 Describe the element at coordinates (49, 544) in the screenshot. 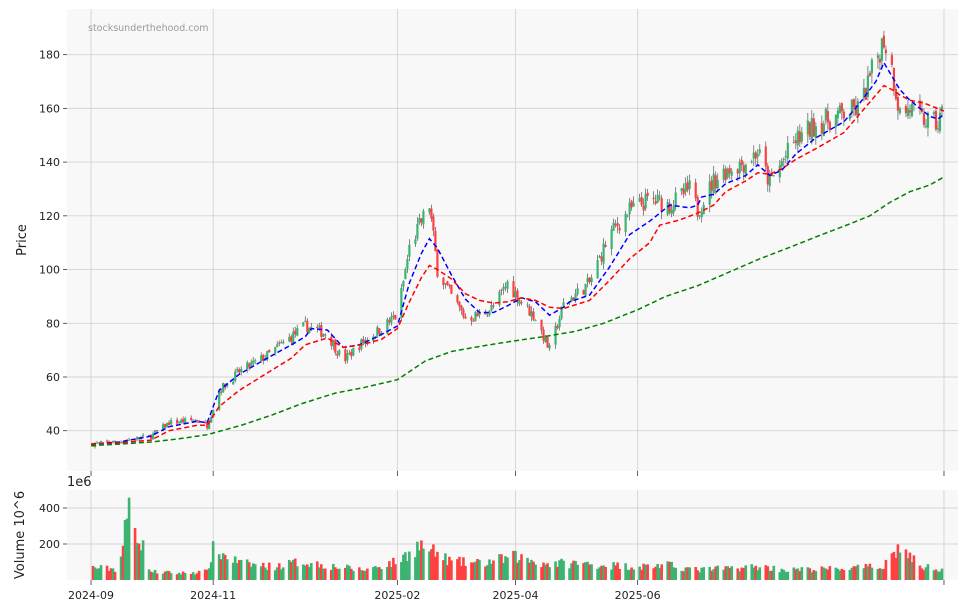

I see `volume-tick-label: 200` at that location.